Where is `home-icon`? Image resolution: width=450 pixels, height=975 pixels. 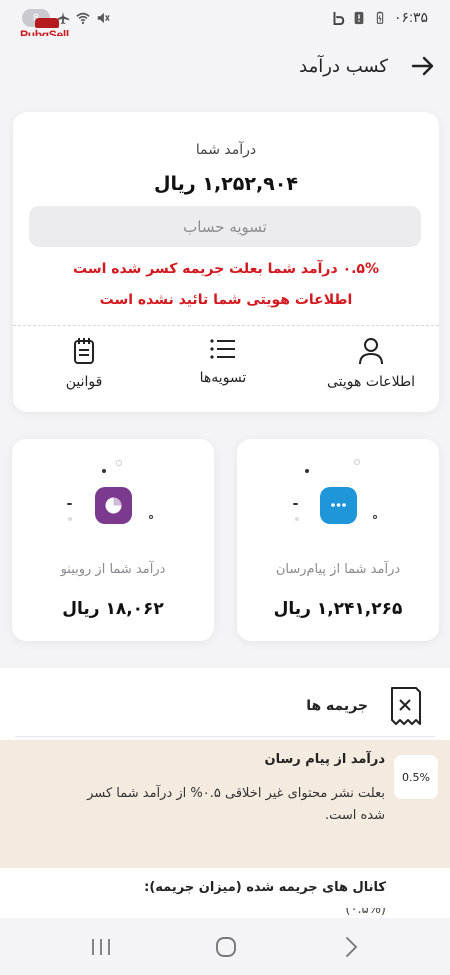
home-icon is located at coordinates (226, 947).